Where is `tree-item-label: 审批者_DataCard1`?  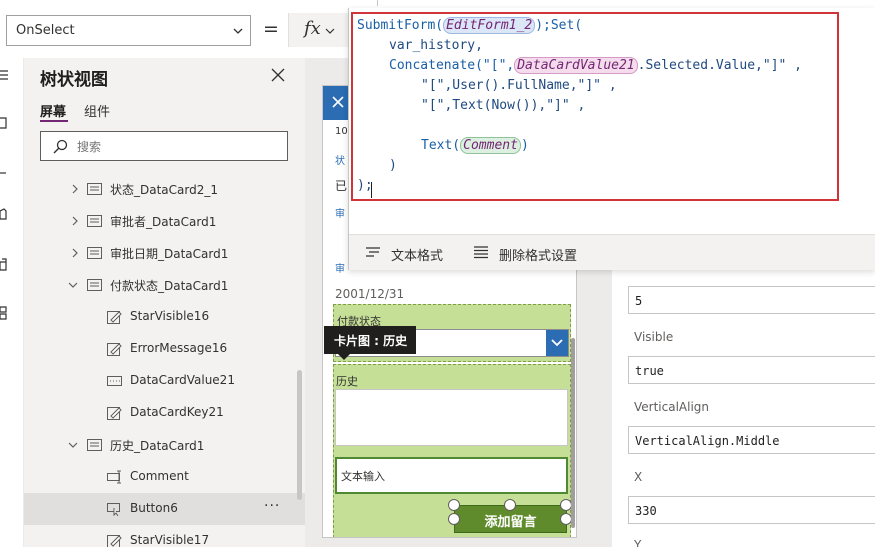 tree-item-label: 审批者_DataCard1 is located at coordinates (163, 222).